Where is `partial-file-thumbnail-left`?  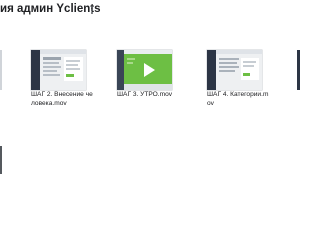 partial-file-thumbnail-left is located at coordinates (1, 70).